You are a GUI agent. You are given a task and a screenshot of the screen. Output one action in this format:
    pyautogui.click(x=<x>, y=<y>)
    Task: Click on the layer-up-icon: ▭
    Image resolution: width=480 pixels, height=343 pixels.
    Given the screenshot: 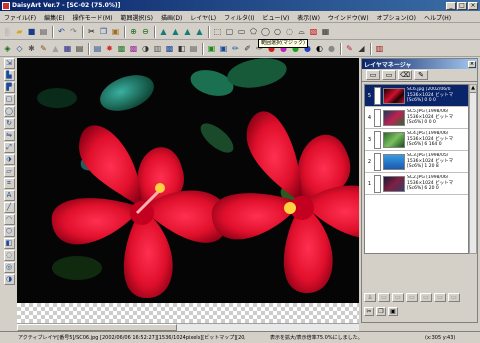 What is the action you would take?
    pyautogui.click(x=398, y=297)
    